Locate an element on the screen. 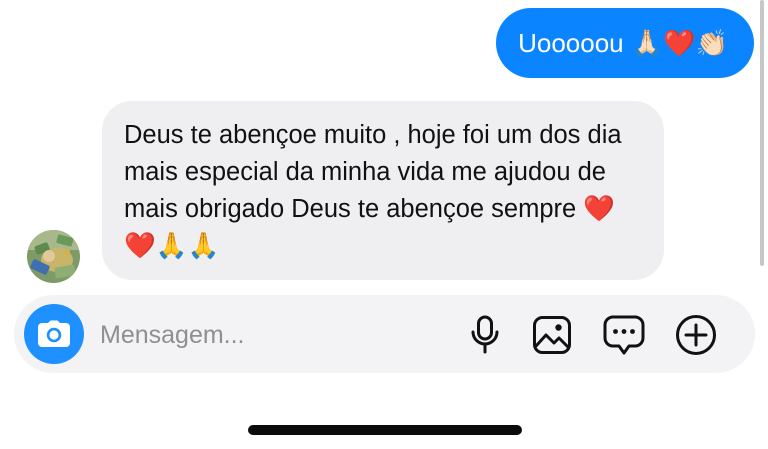 The height and width of the screenshot is (449, 768). outgoing-message-bubble: Uooooou 🙏🏻❤️👏🏻 is located at coordinates (625, 43).